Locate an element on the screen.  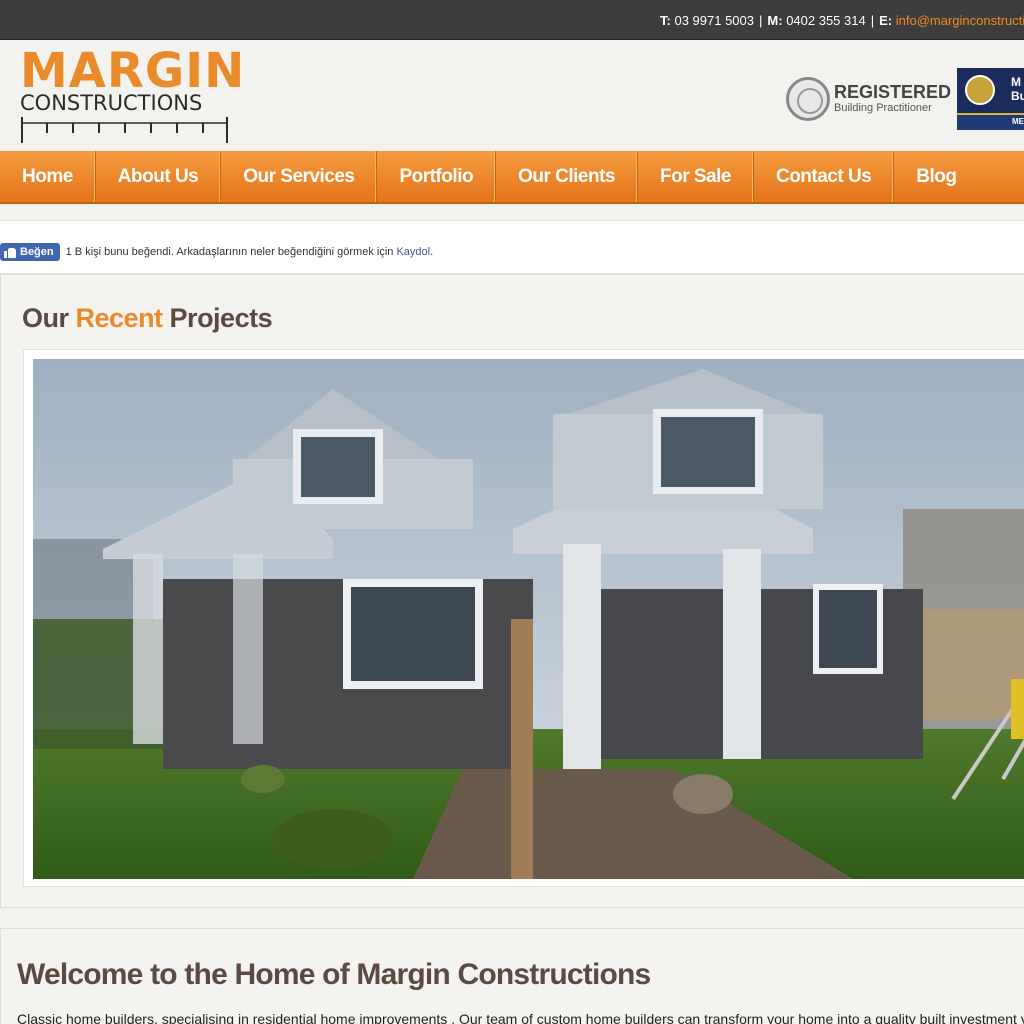
badge-subtitle: Building Practitioner is located at coordinates (883, 108).